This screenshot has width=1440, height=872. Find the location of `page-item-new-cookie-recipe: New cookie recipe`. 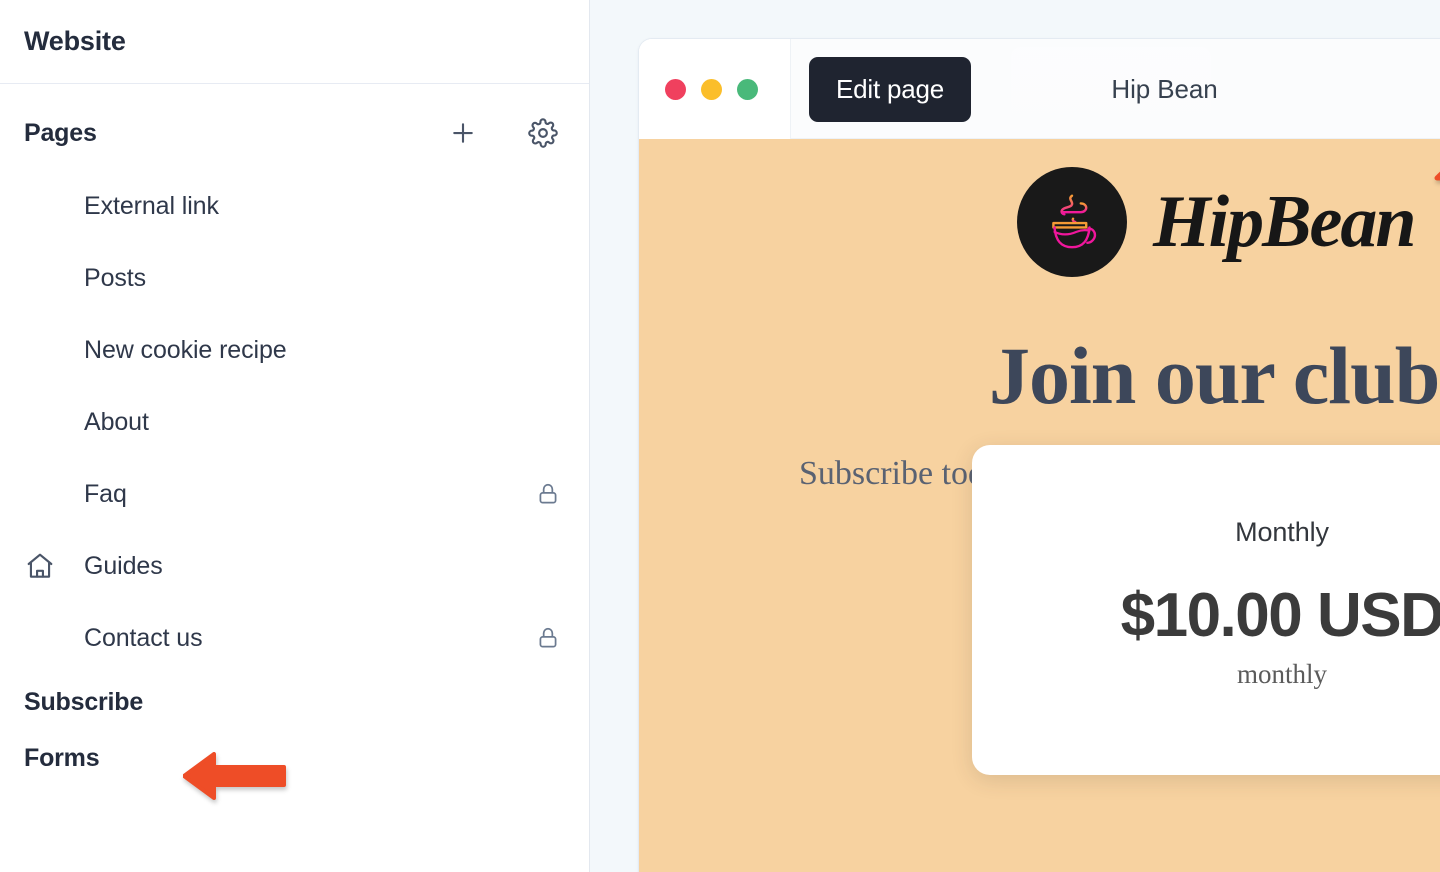

page-item-new-cookie-recipe: New cookie recipe is located at coordinates (294, 350).